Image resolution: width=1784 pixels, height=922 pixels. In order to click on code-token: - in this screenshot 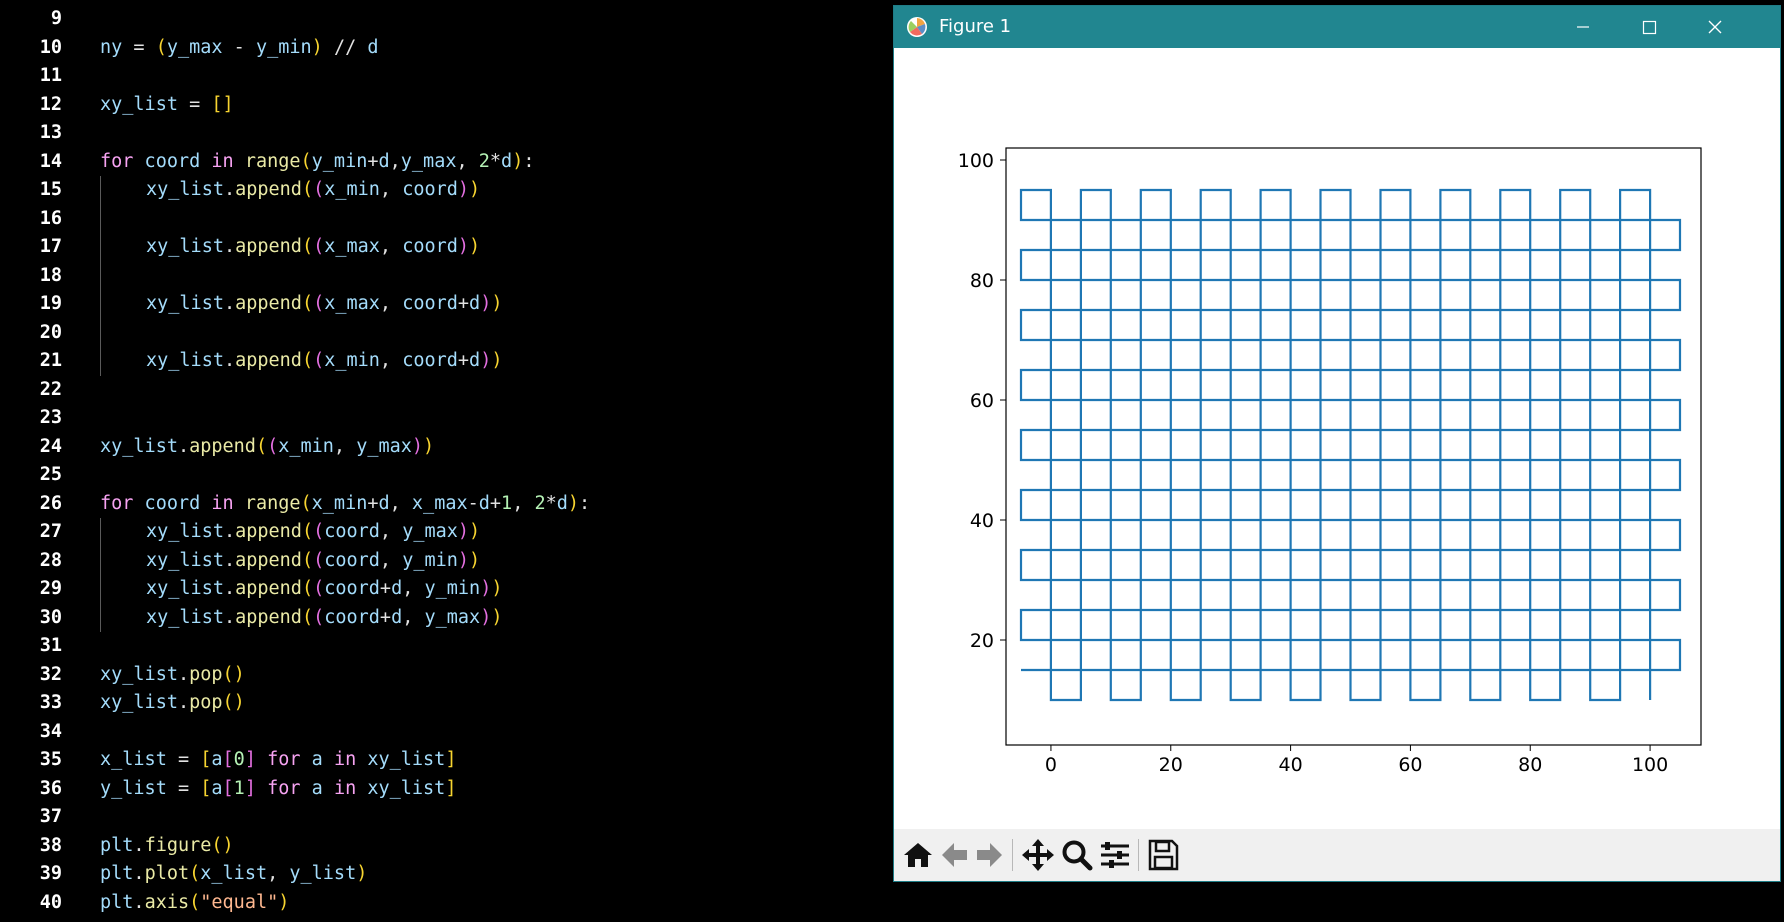, I will do `click(239, 47)`.